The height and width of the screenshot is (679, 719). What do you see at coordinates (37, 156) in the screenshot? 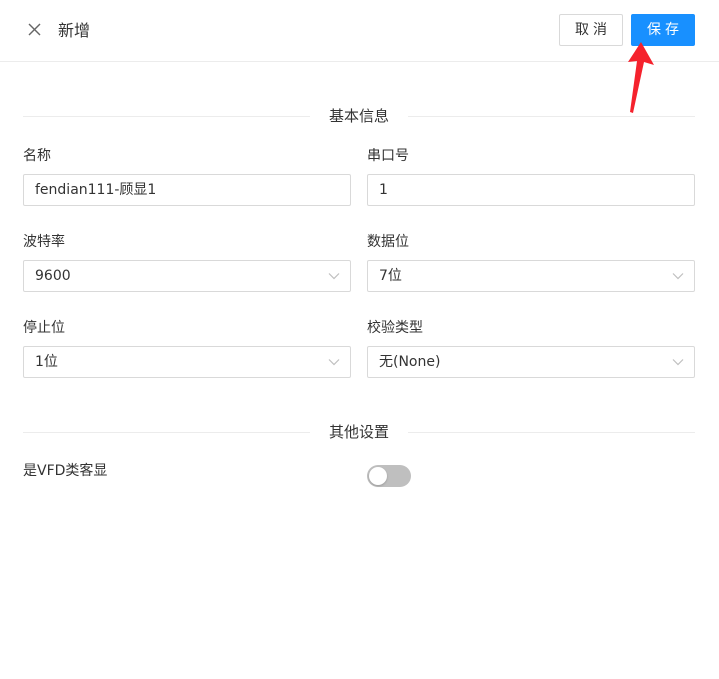
I see `name-label: 名称` at bounding box center [37, 156].